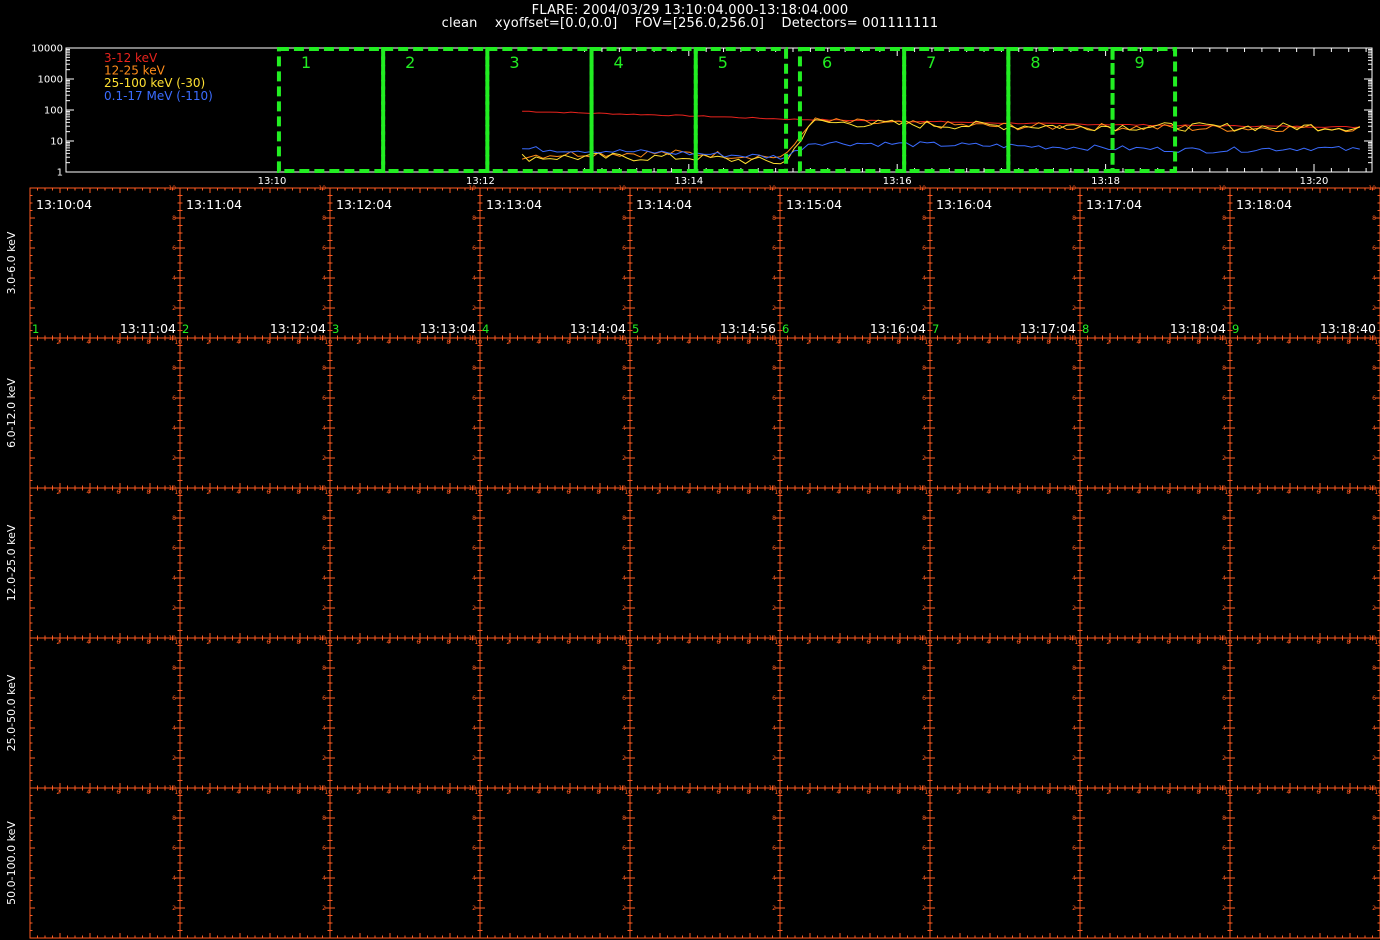 Image resolution: width=1380 pixels, height=940 pixels. Describe the element at coordinates (1105, 181) in the screenshot. I see `x-tick-label: 13:18` at that location.